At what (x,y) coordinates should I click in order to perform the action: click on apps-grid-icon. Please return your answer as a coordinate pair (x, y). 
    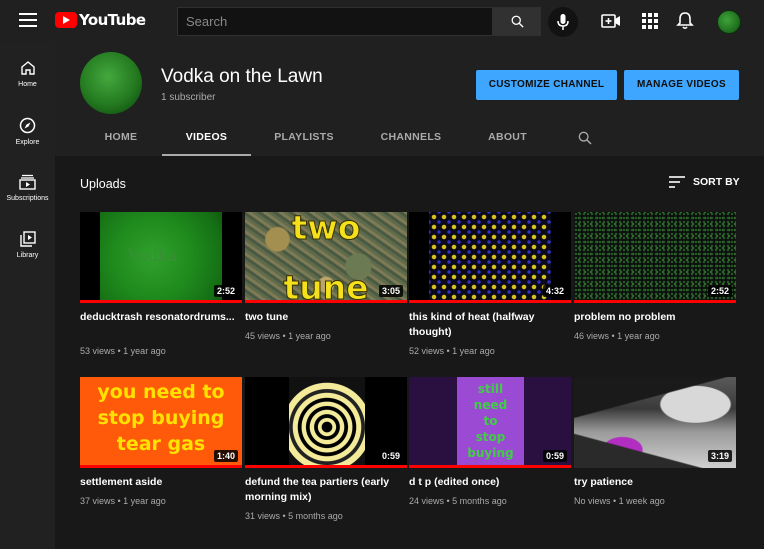
    Looking at the image, I should click on (650, 21).